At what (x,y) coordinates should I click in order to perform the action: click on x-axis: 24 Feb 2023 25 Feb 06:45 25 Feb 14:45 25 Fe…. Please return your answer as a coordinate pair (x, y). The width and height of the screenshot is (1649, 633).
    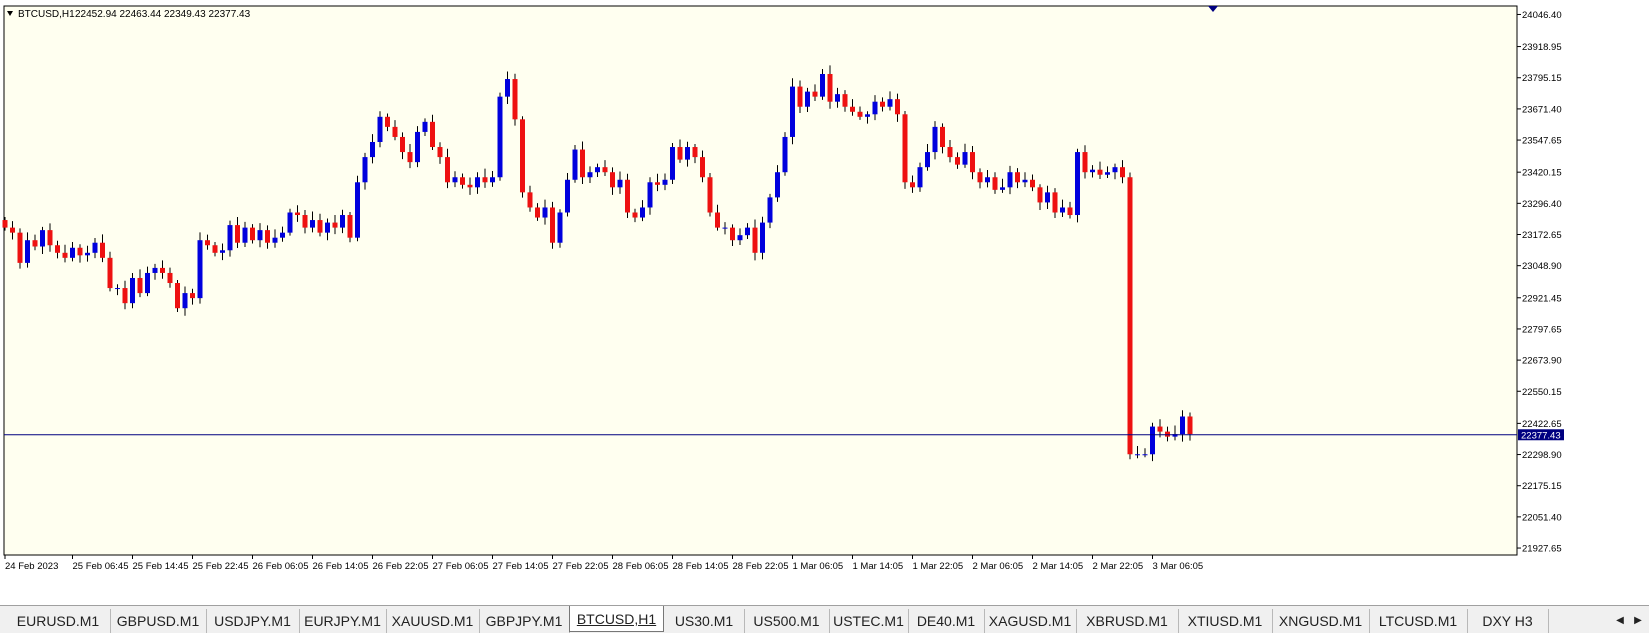
    Looking at the image, I should click on (603, 563).